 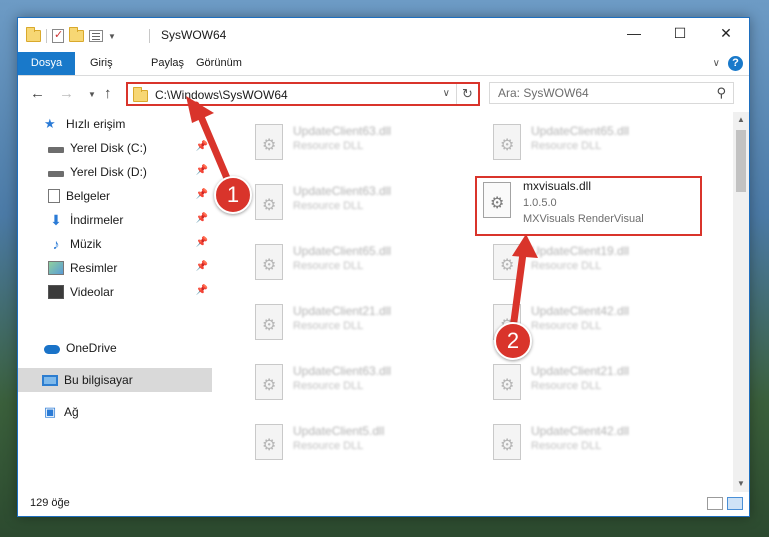 I want to click on sidebar-item-quick-access: ★ Hızlı erişim, so click(x=115, y=124).